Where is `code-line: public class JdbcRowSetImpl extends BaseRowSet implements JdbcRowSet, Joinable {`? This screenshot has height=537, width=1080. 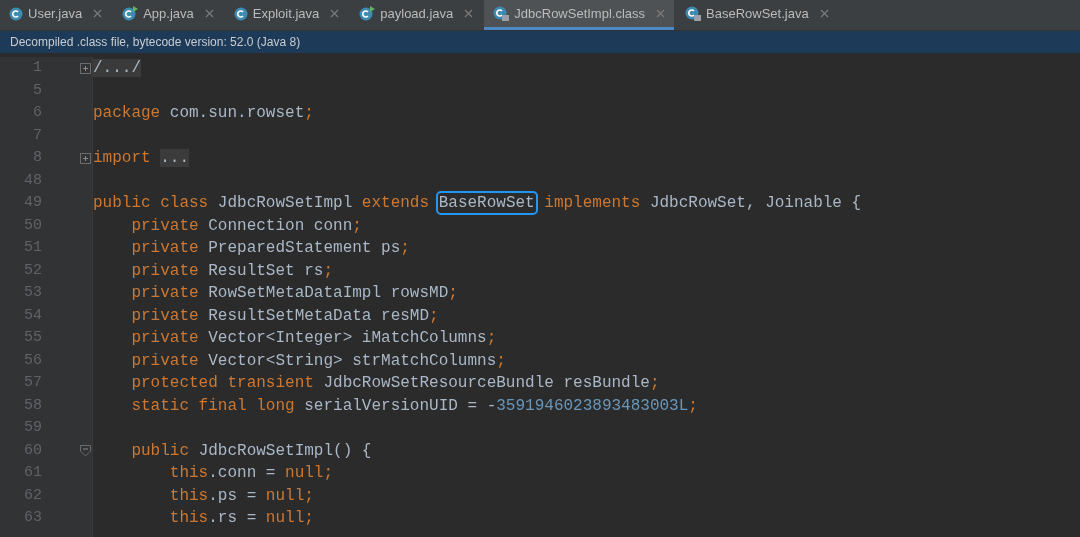 code-line: public class JdbcRowSetImpl extends BaseRowSet implements JdbcRowSet, Joinable { is located at coordinates (477, 203).